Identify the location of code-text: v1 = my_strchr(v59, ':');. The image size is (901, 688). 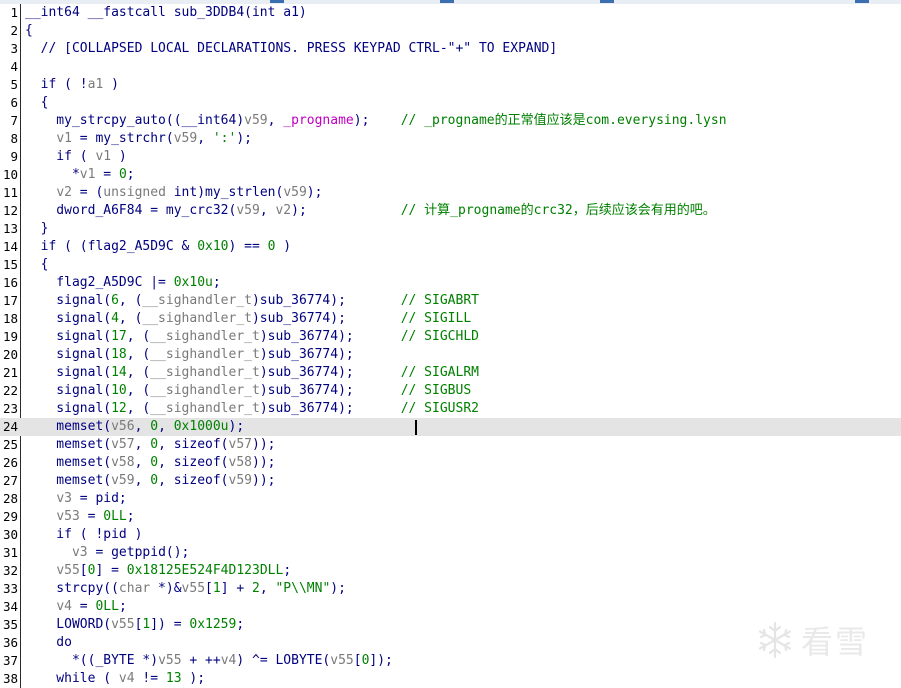
(138, 139).